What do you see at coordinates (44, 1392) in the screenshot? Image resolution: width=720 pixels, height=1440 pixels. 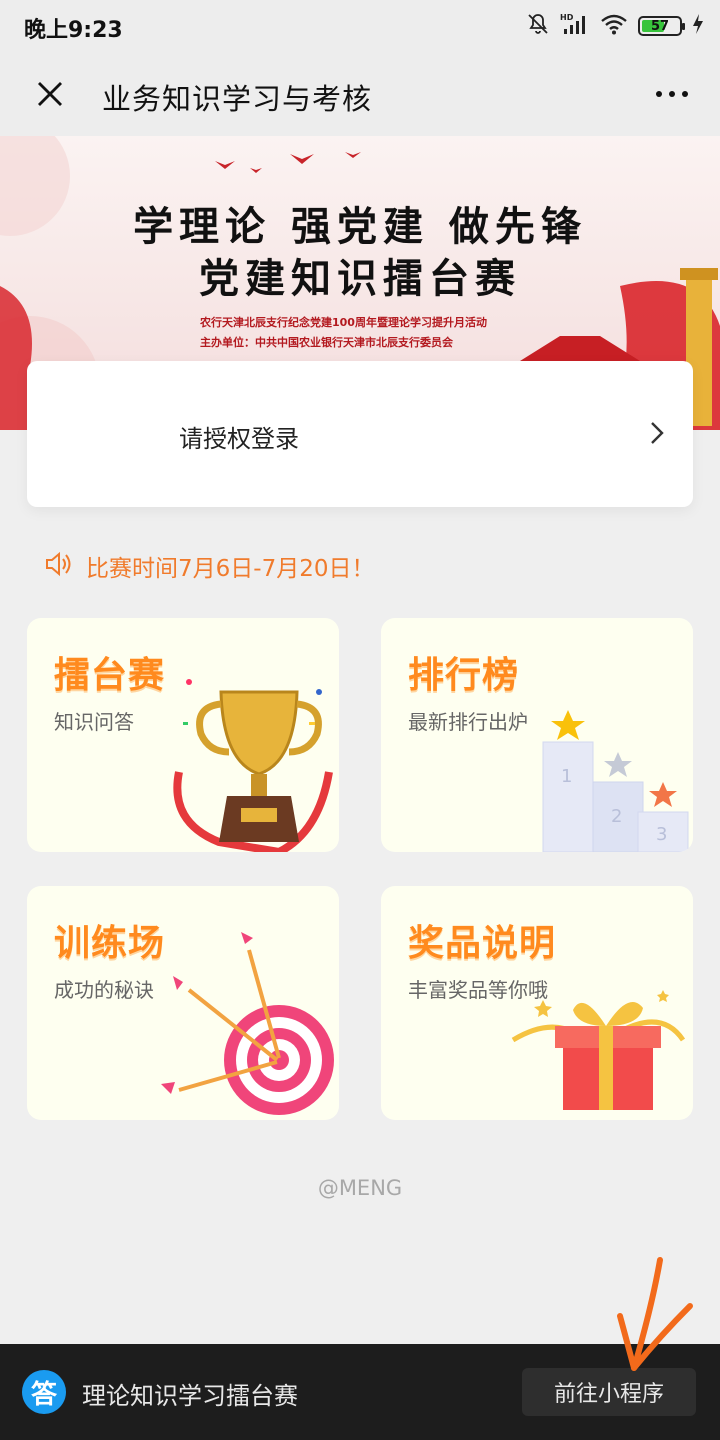 I see `app-badge-icon: 答` at bounding box center [44, 1392].